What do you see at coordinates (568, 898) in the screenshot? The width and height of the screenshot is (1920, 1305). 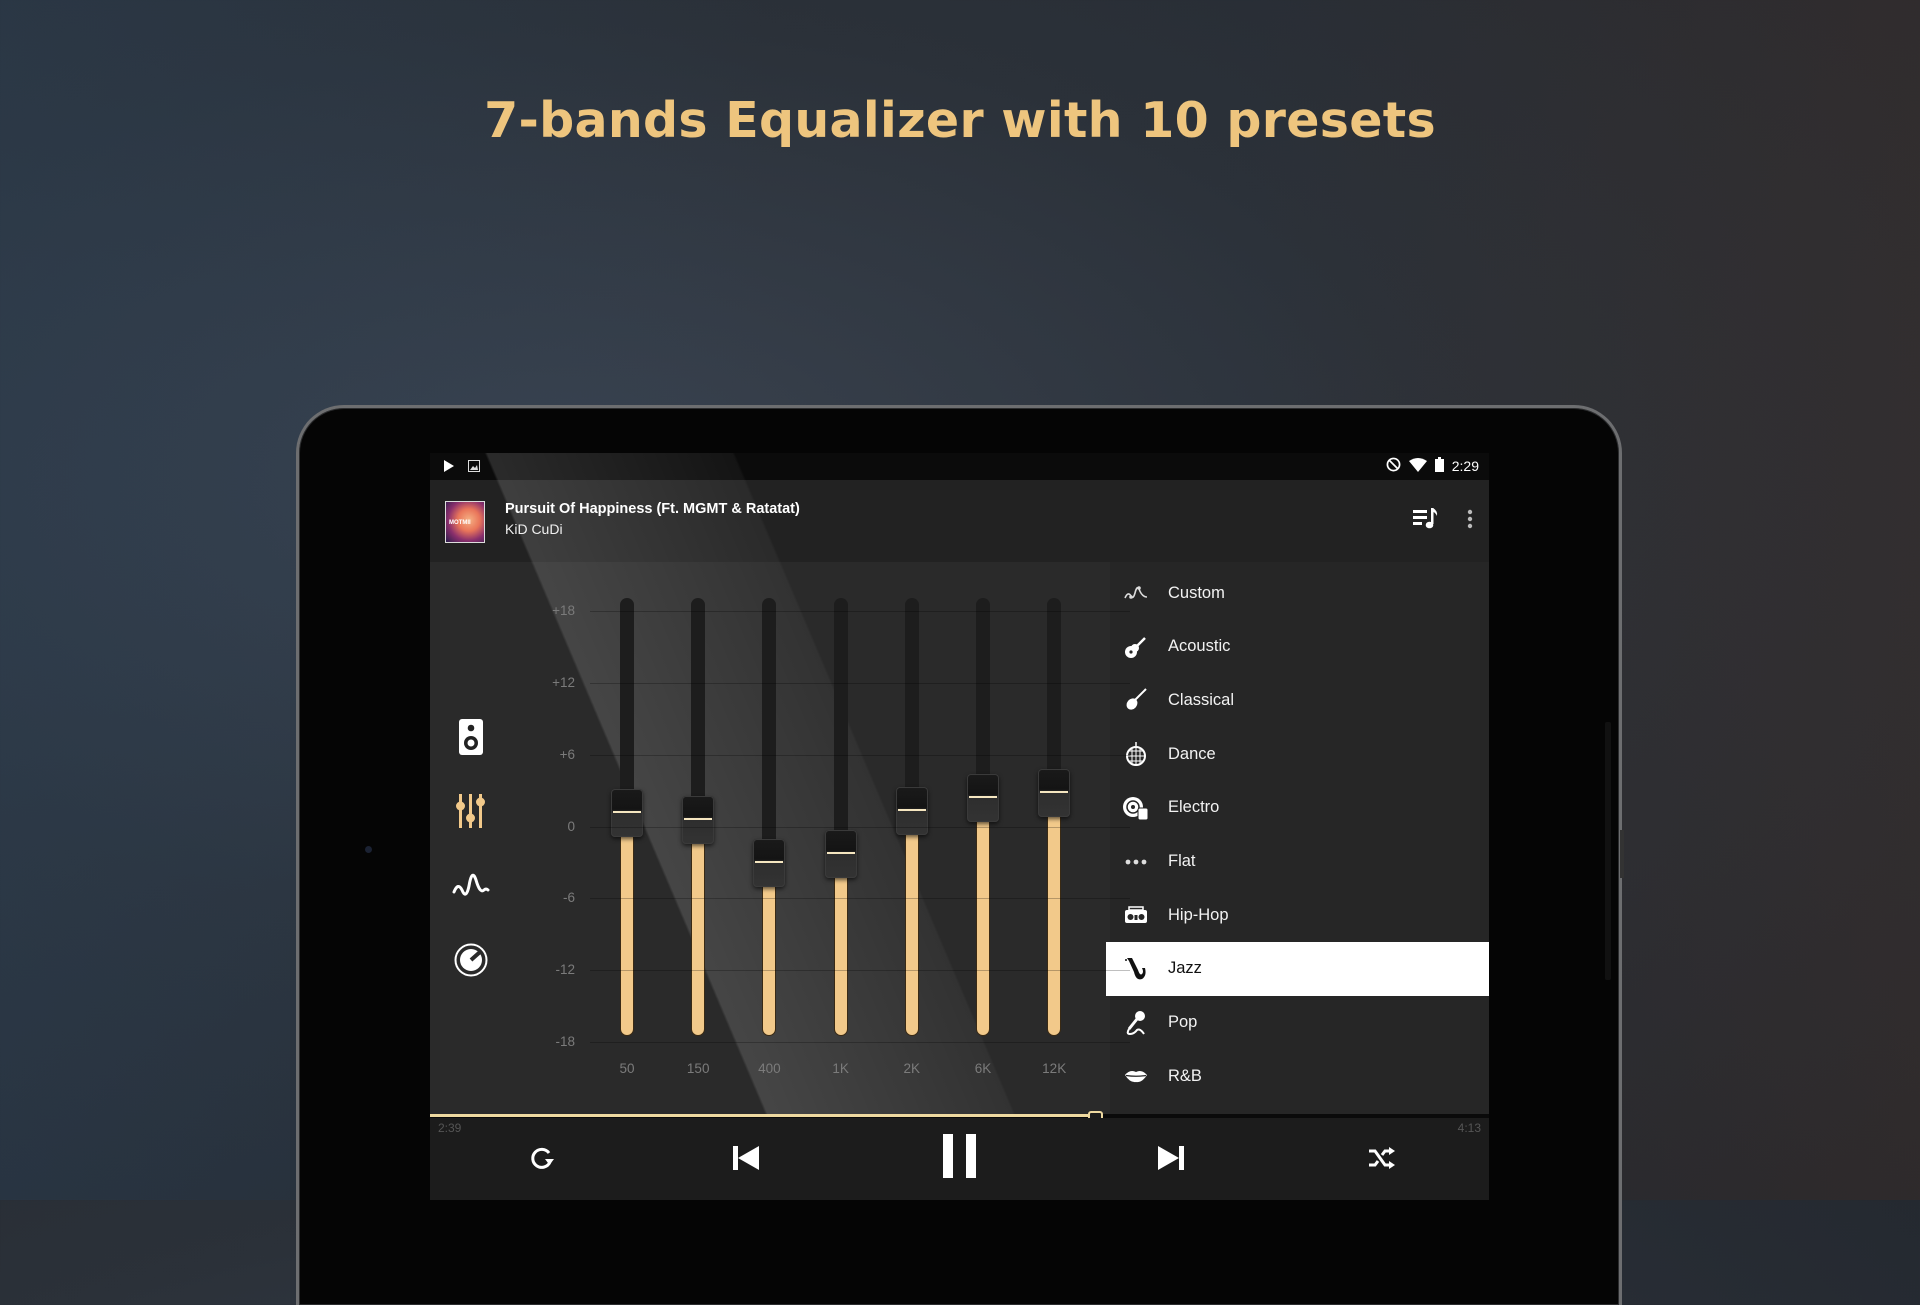 I see `db-label: -6` at bounding box center [568, 898].